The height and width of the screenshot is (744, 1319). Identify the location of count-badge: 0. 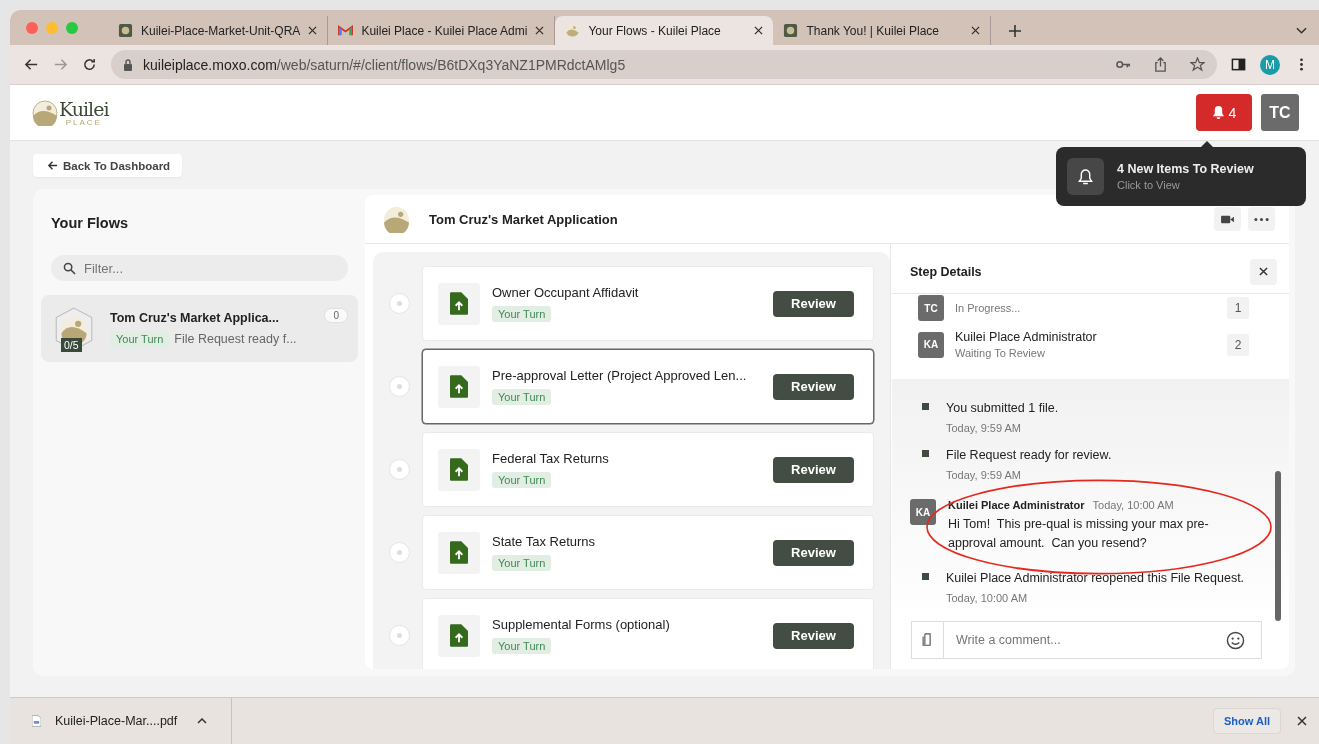
(336, 315).